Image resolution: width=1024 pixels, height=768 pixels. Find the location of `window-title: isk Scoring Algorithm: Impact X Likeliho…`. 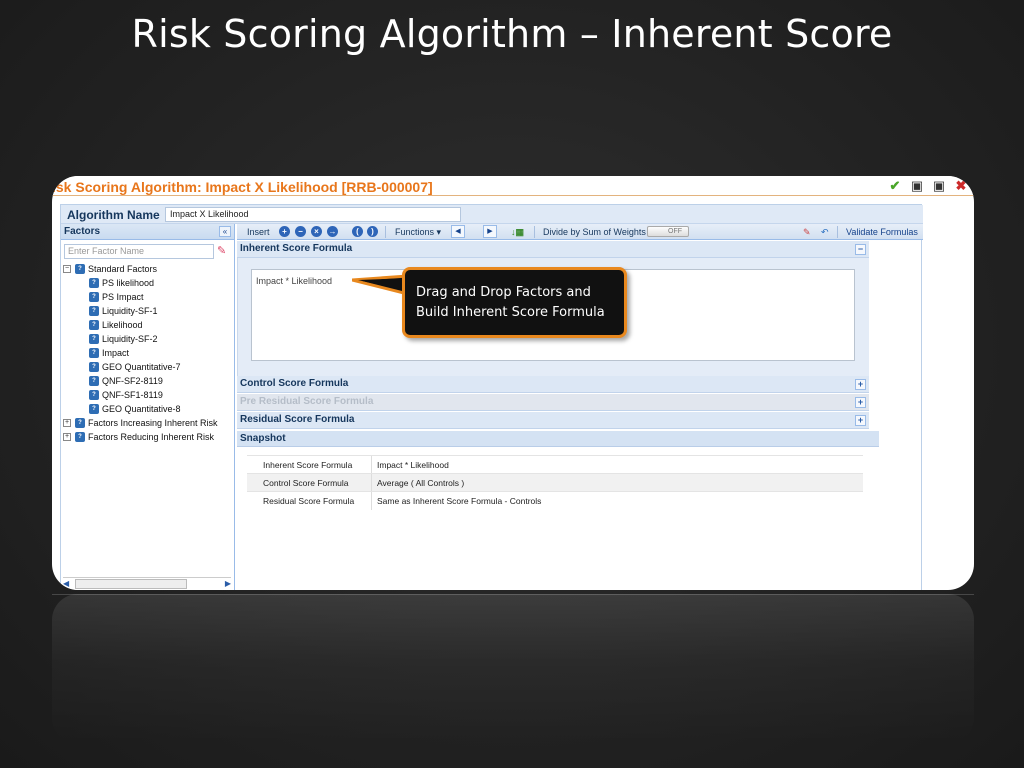

window-title: isk Scoring Algorithm: Impact X Likeliho… is located at coordinates (242, 187).